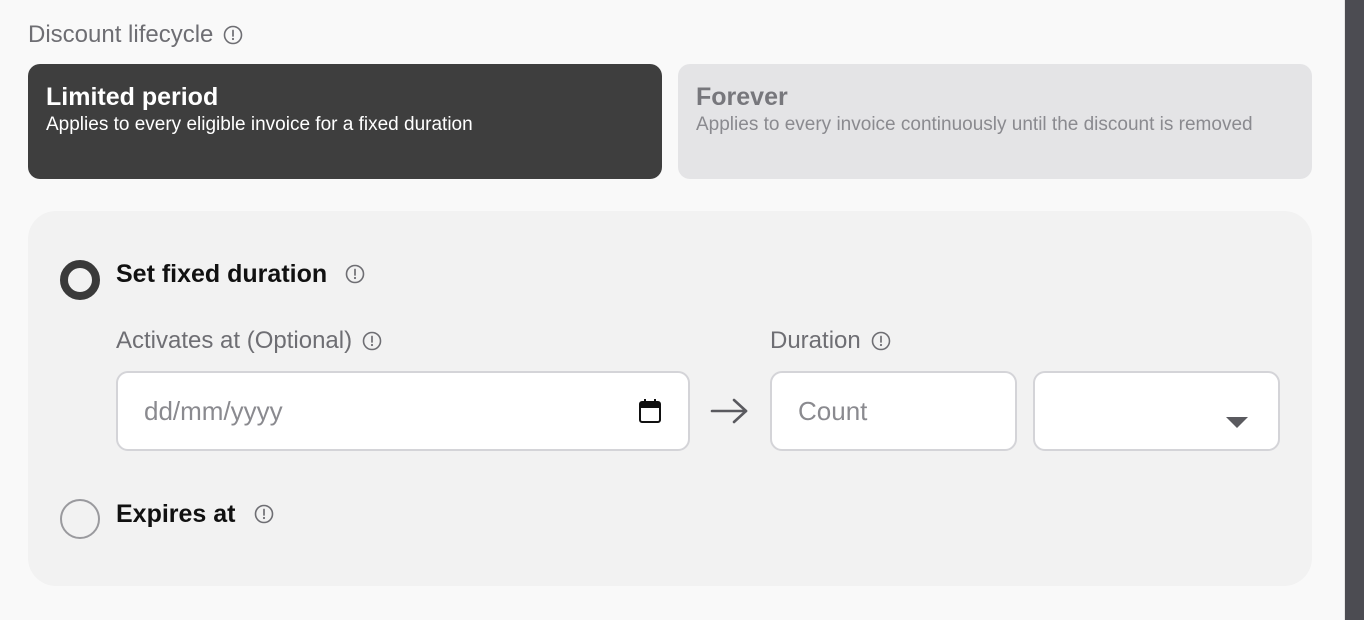  Describe the element at coordinates (1237, 416) in the screenshot. I see `caret-down-icon` at that location.